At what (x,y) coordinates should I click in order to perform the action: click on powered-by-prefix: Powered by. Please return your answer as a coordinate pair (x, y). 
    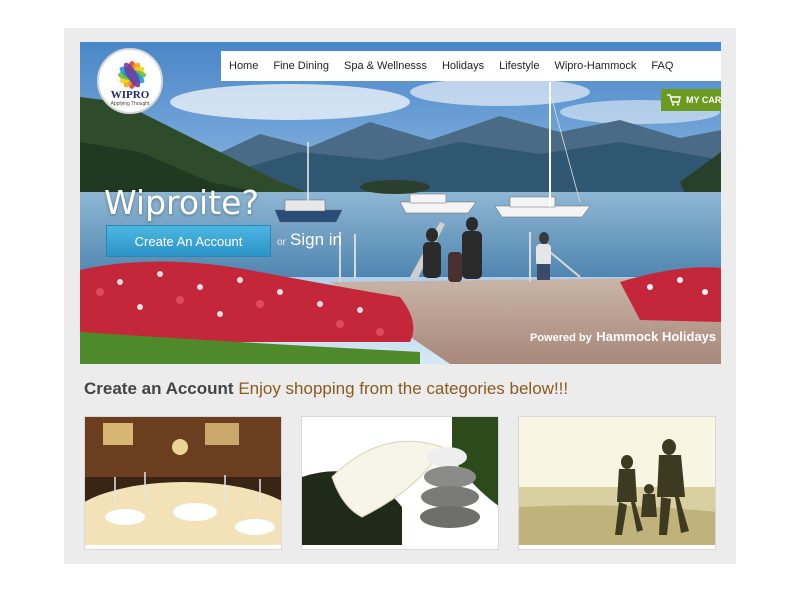
    Looking at the image, I should click on (561, 338).